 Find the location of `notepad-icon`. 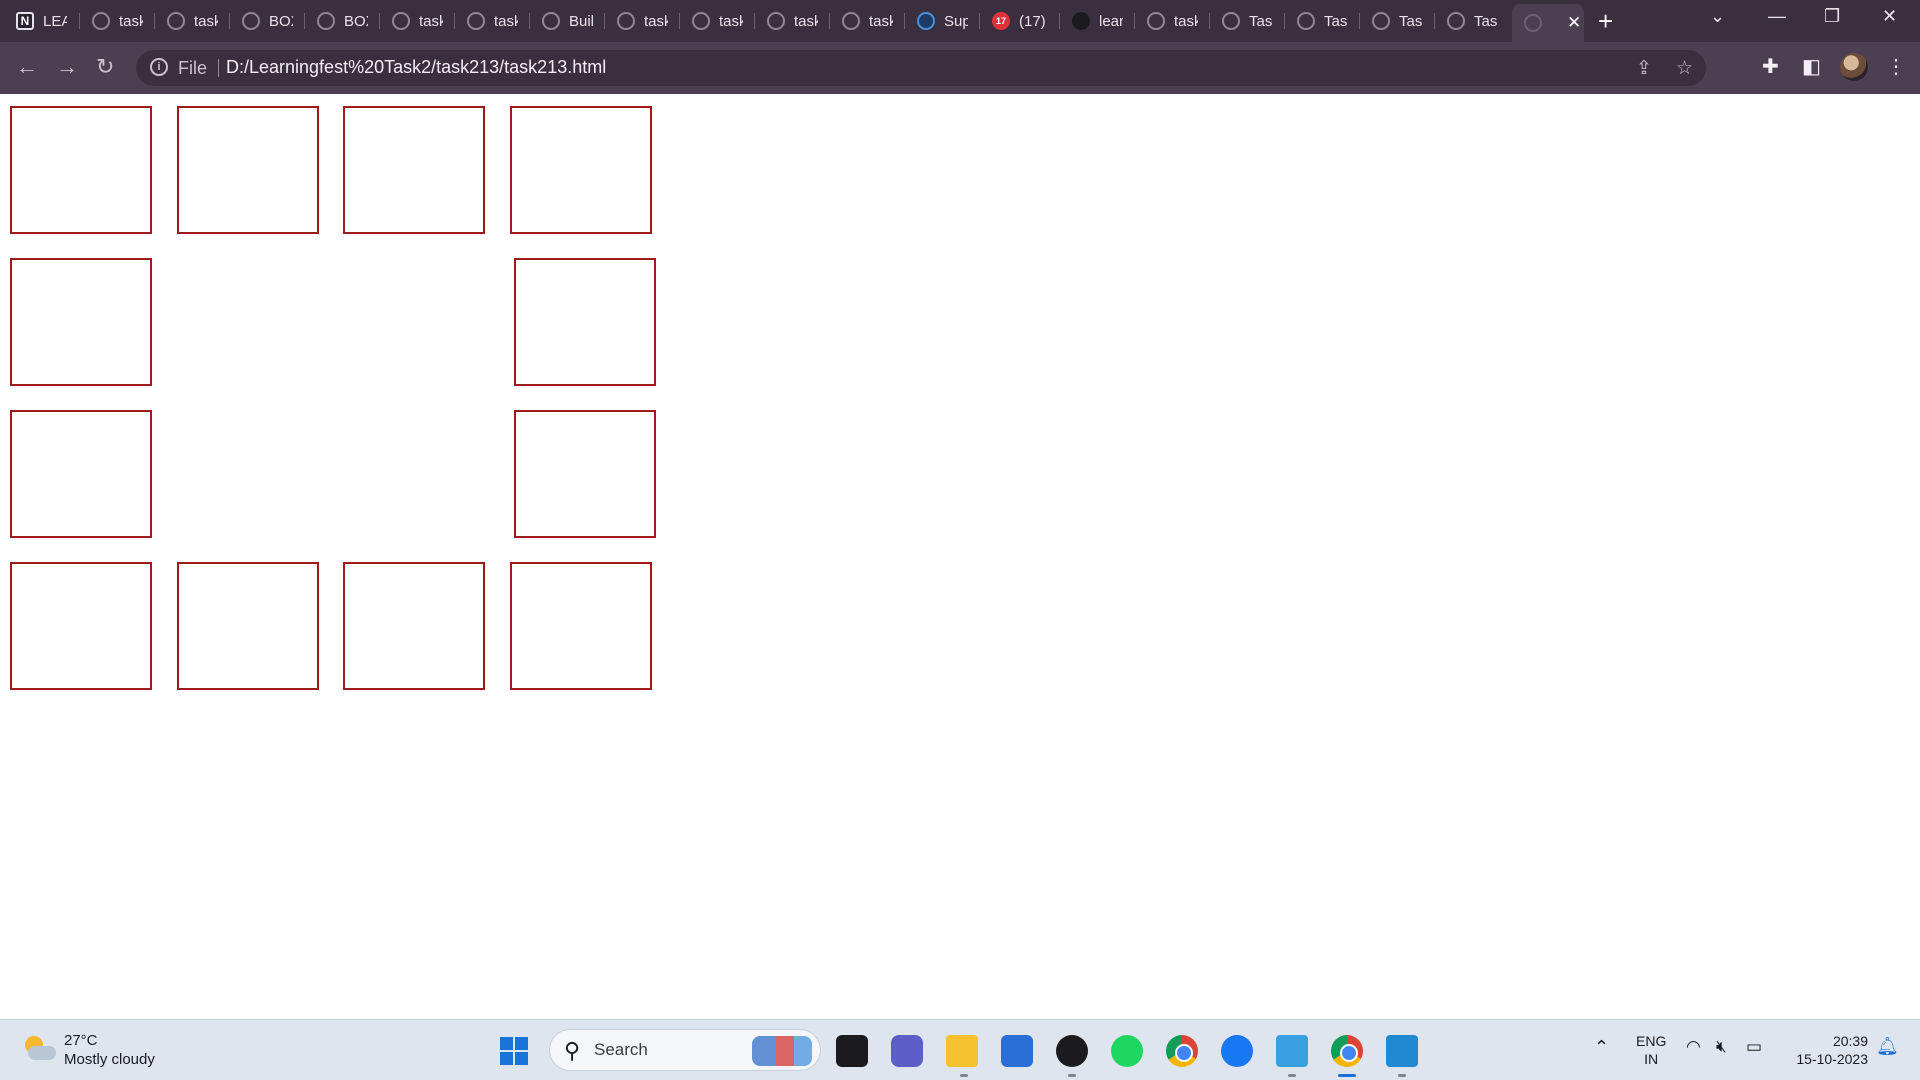

notepad-icon is located at coordinates (1292, 1051).